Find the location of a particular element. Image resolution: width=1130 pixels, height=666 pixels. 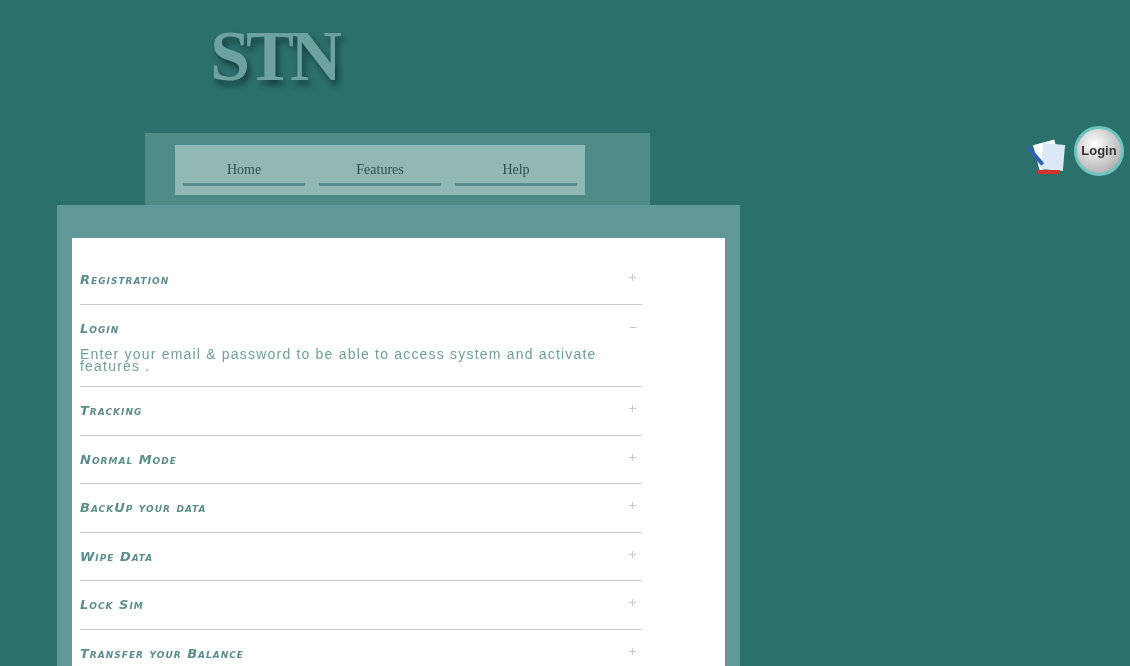

accordion-header: Login is located at coordinates (100, 328).